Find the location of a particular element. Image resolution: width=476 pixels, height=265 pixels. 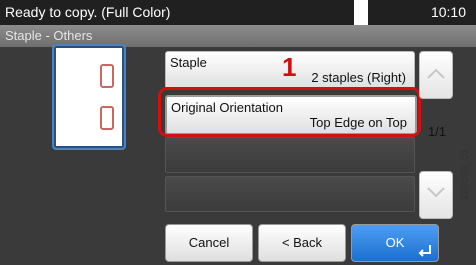

document-preview is located at coordinates (89, 97).